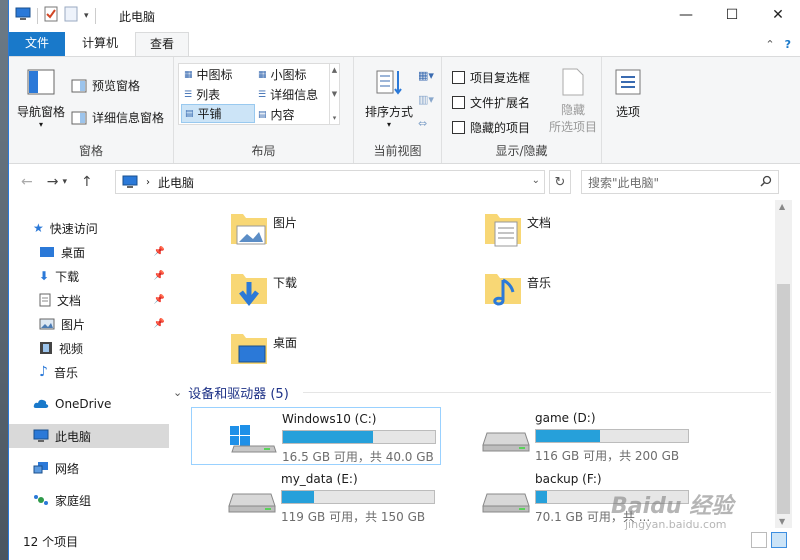 Image resolution: width=800 pixels, height=560 pixels. I want to click on folder-music: 音乐, so click(608, 293).